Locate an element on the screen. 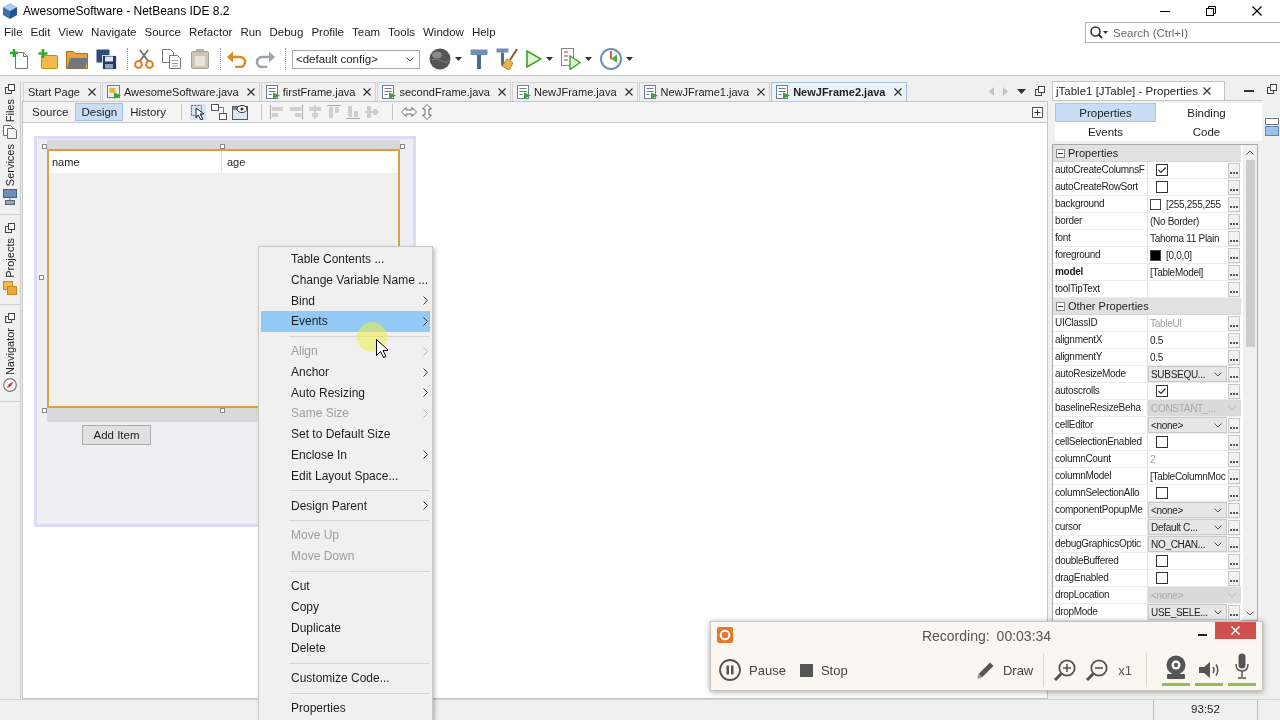 This screenshot has width=1280, height=720. properties-tab: Binding is located at coordinates (1206, 112).